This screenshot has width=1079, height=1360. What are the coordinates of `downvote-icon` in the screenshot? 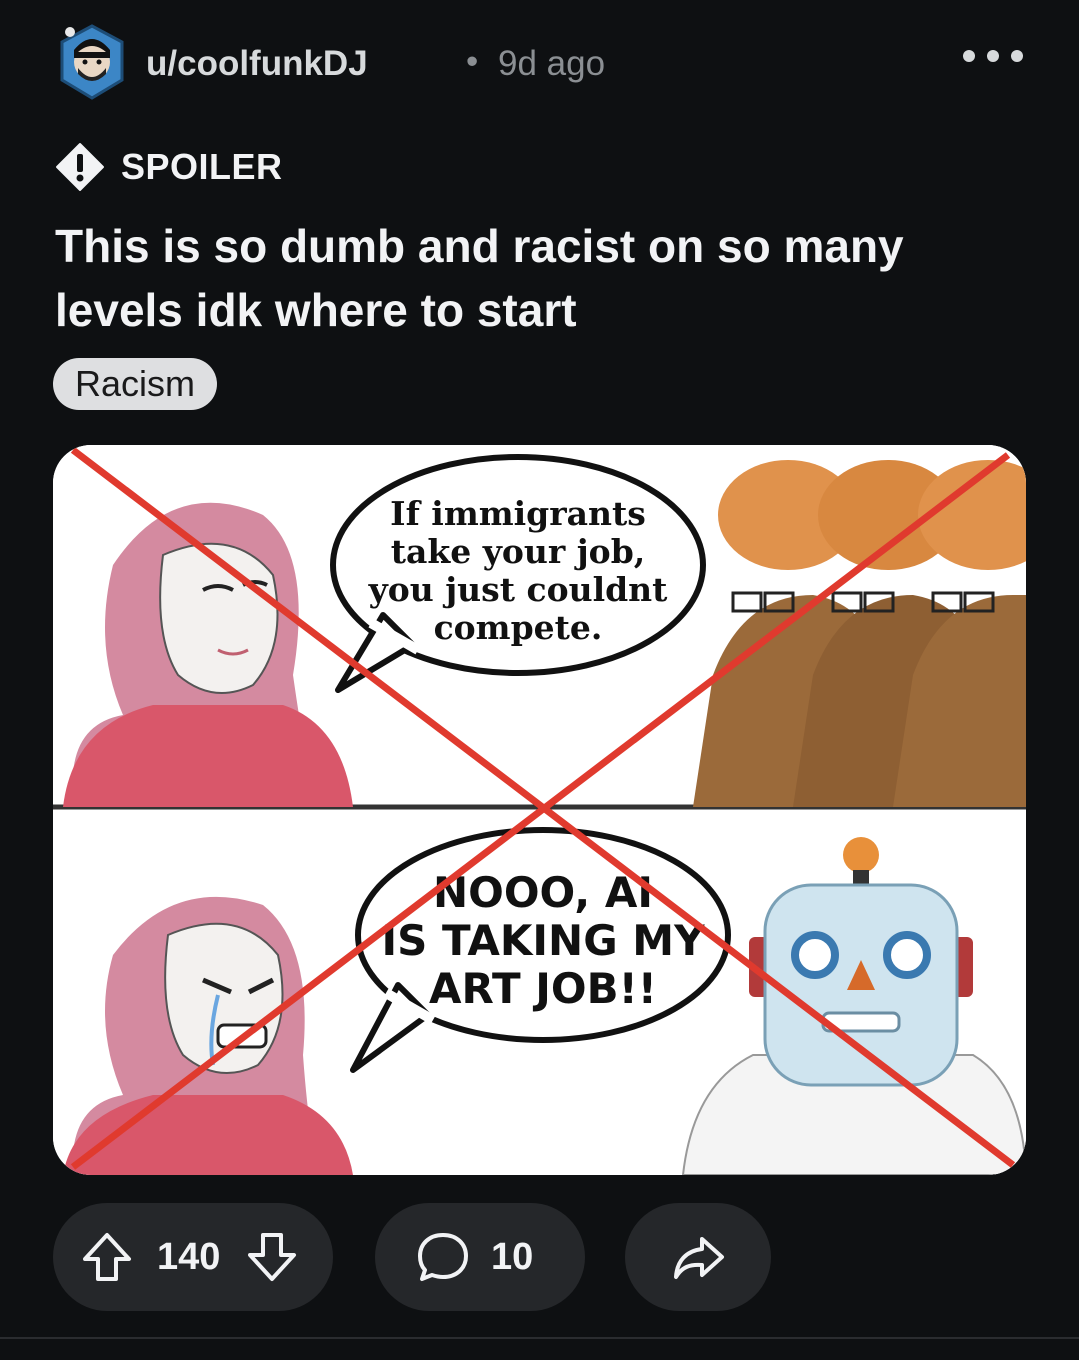 It's located at (272, 1257).